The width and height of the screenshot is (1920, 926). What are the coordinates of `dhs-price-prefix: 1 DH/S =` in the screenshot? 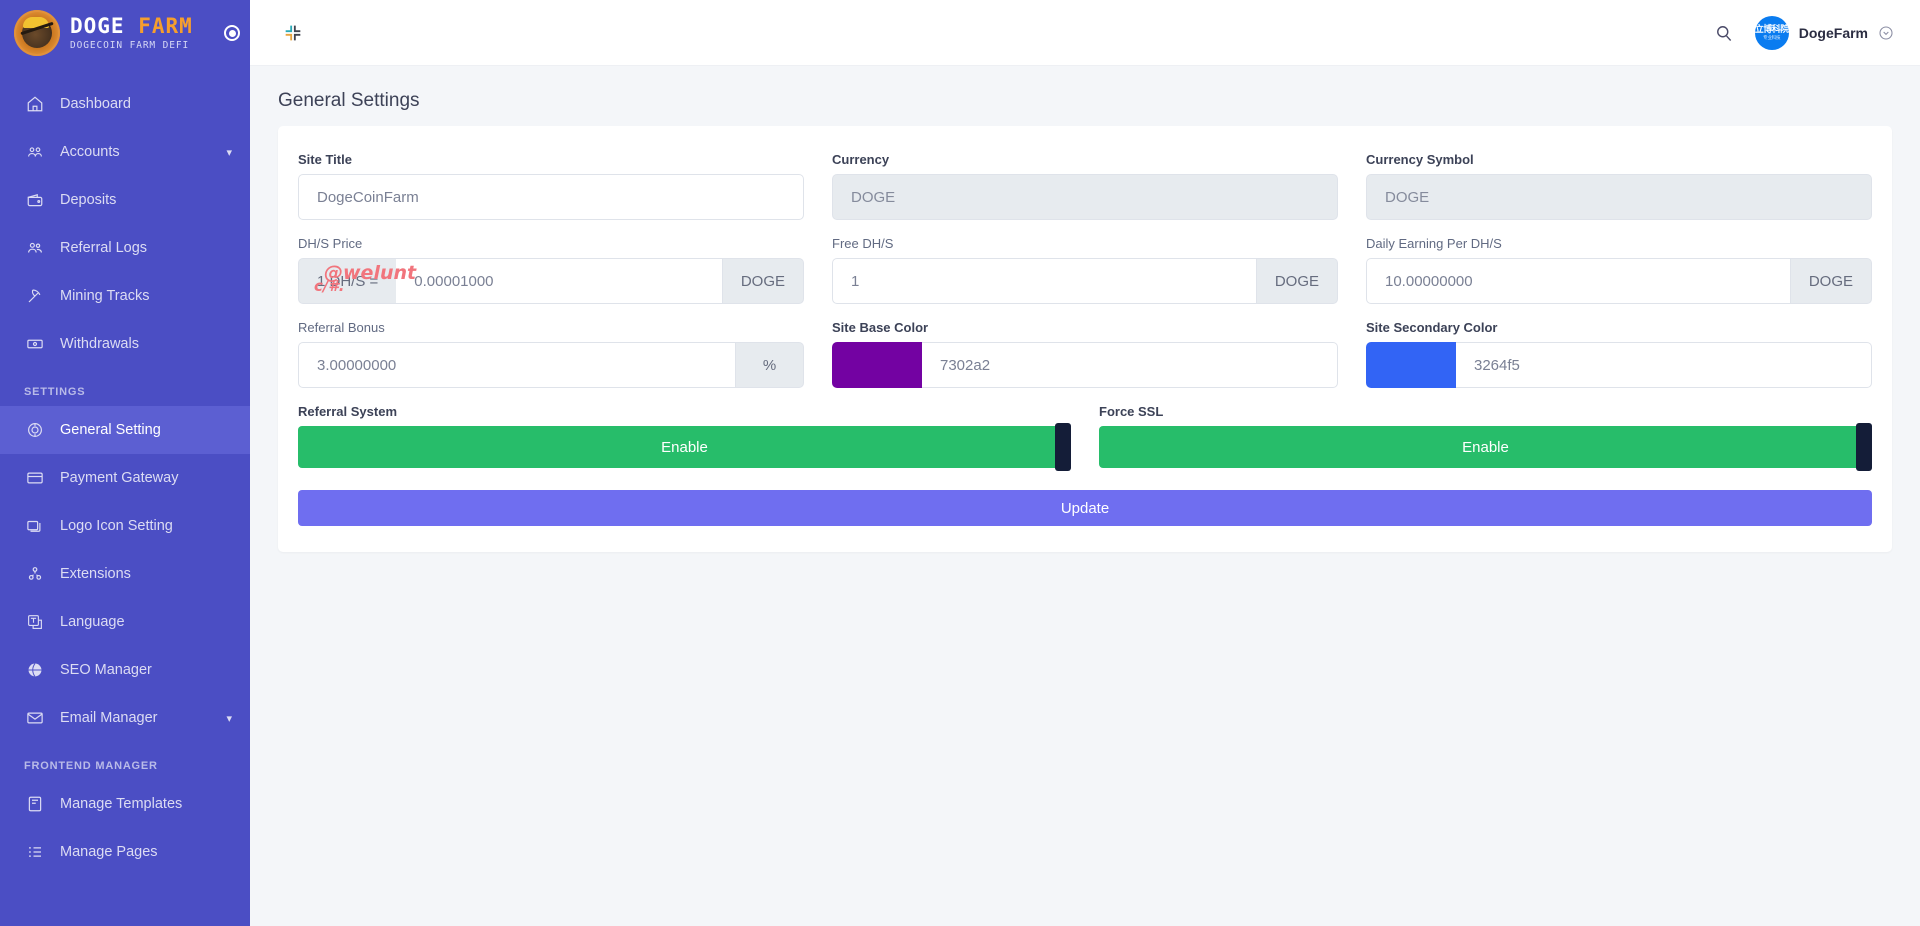 It's located at (347, 281).